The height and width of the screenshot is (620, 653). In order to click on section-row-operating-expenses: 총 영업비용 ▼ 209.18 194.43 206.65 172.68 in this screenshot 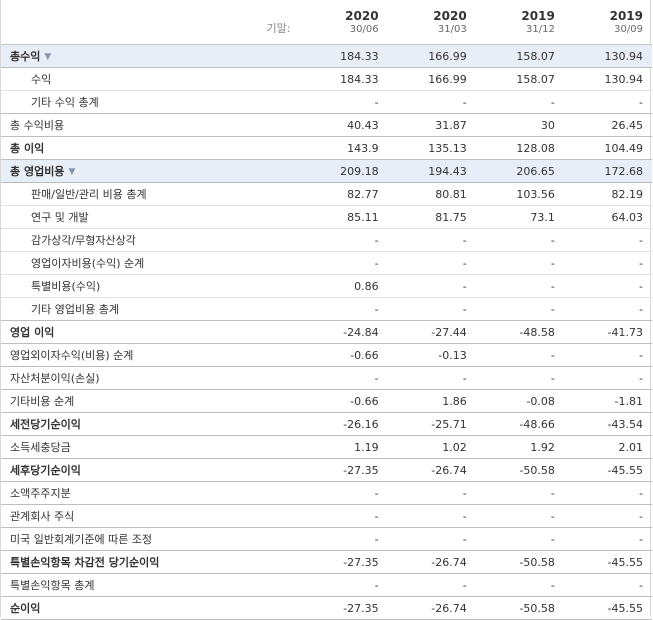, I will do `click(326, 171)`.